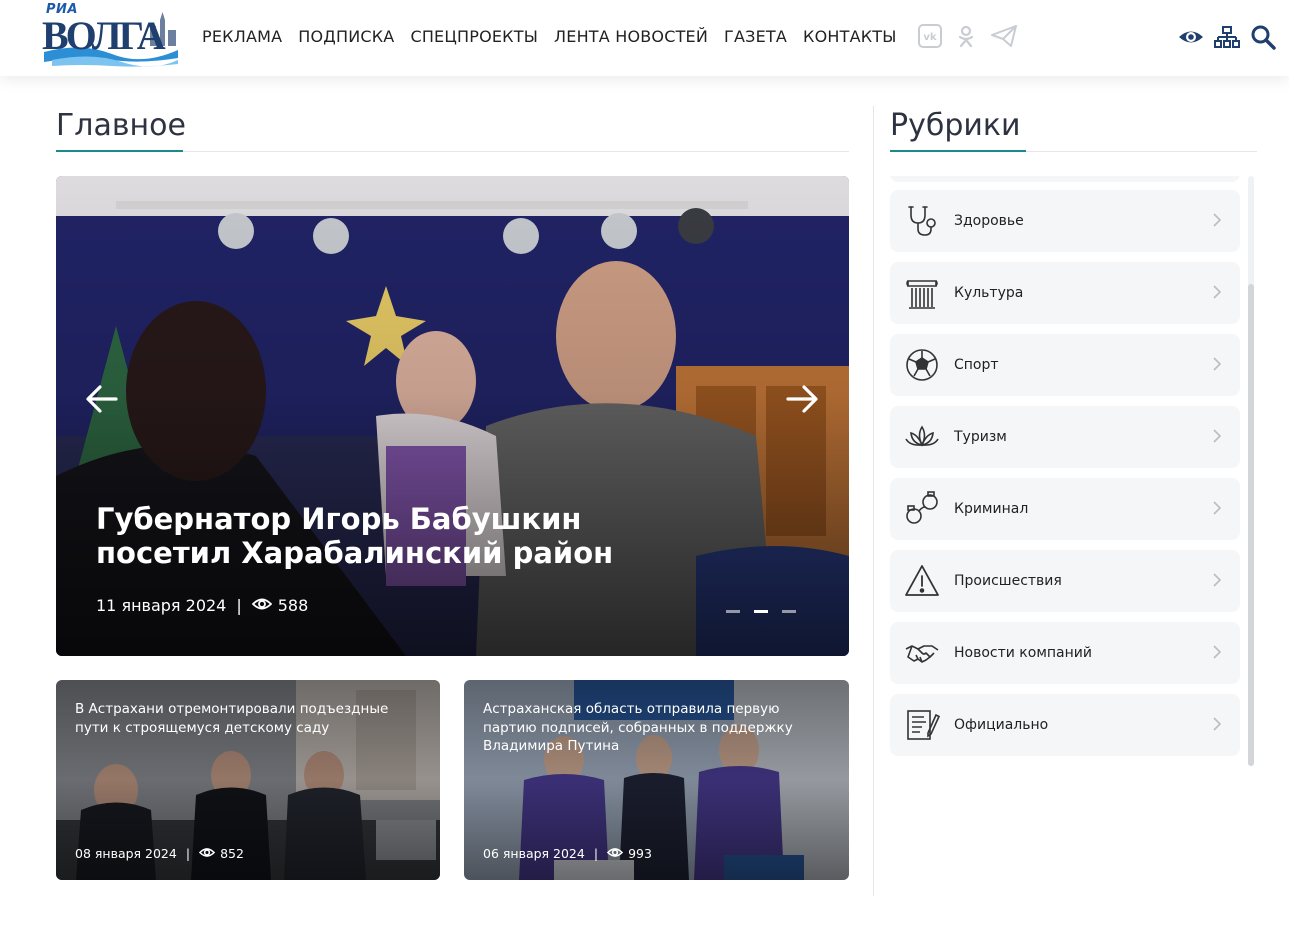  I want to click on news-card-date: 08 января 2024, so click(126, 853).